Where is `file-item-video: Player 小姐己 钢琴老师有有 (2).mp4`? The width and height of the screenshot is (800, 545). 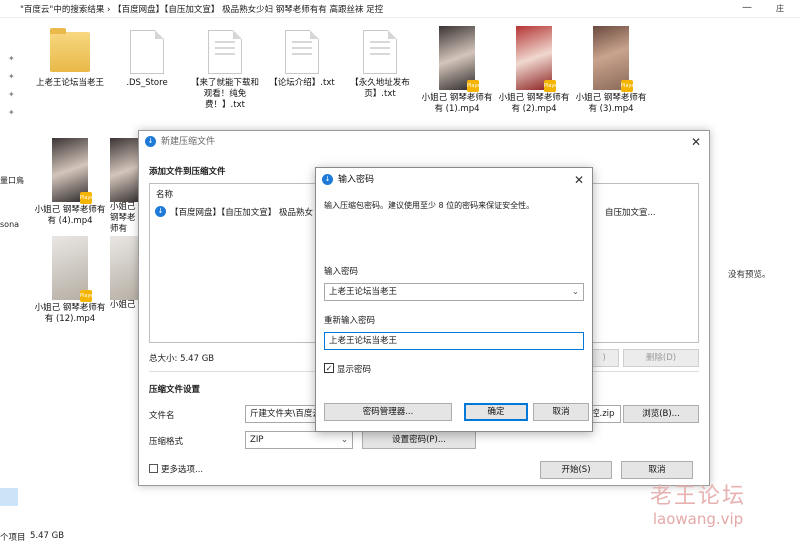
file-item-video: Player 小姐己 钢琴老师有有 (2).mp4 is located at coordinates (534, 70).